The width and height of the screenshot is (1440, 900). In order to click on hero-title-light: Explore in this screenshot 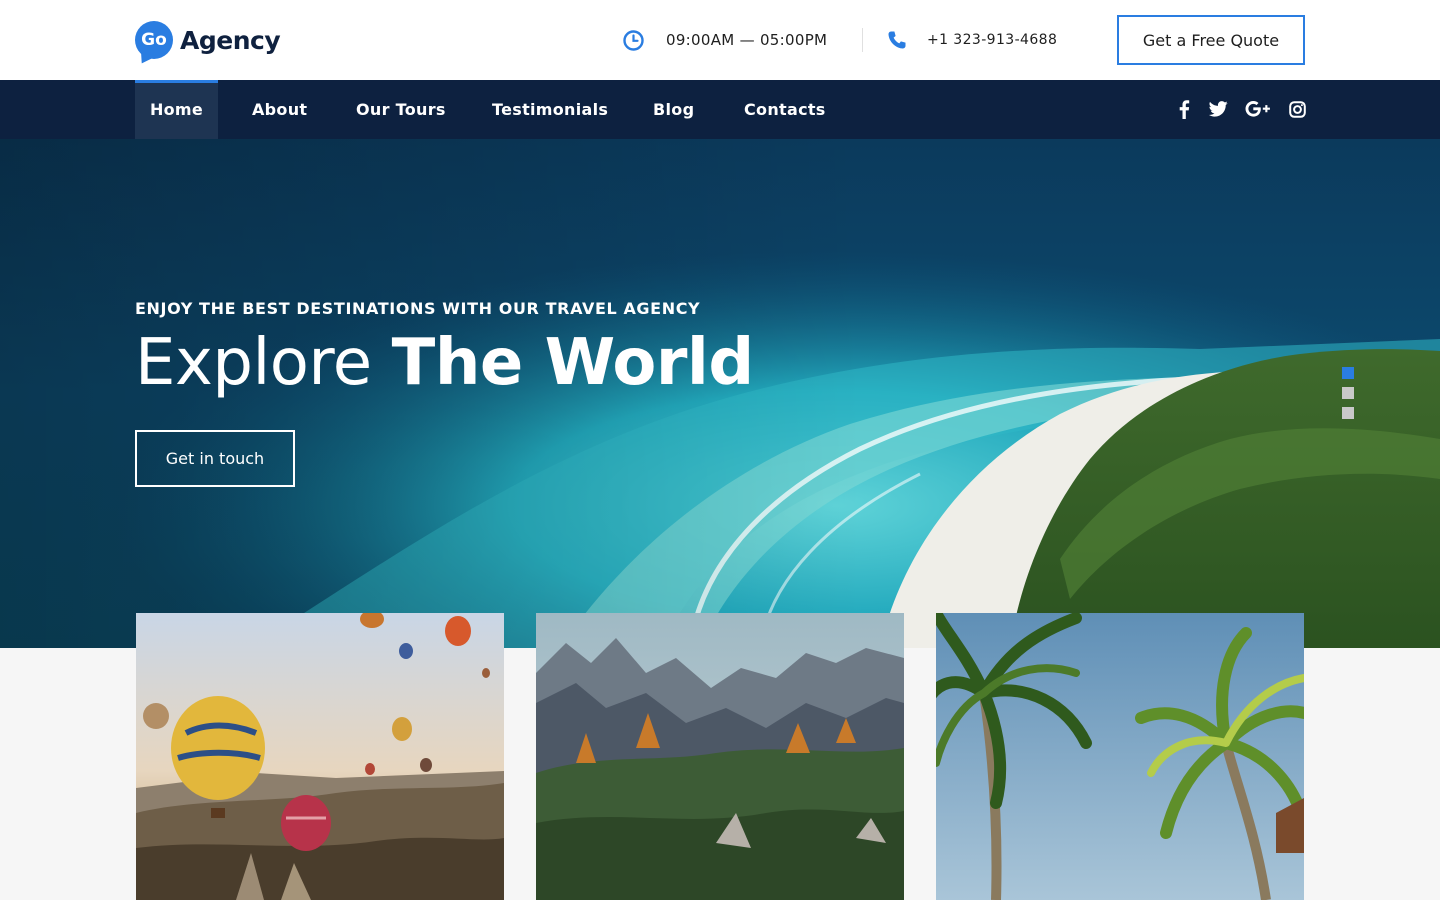, I will do `click(253, 363)`.